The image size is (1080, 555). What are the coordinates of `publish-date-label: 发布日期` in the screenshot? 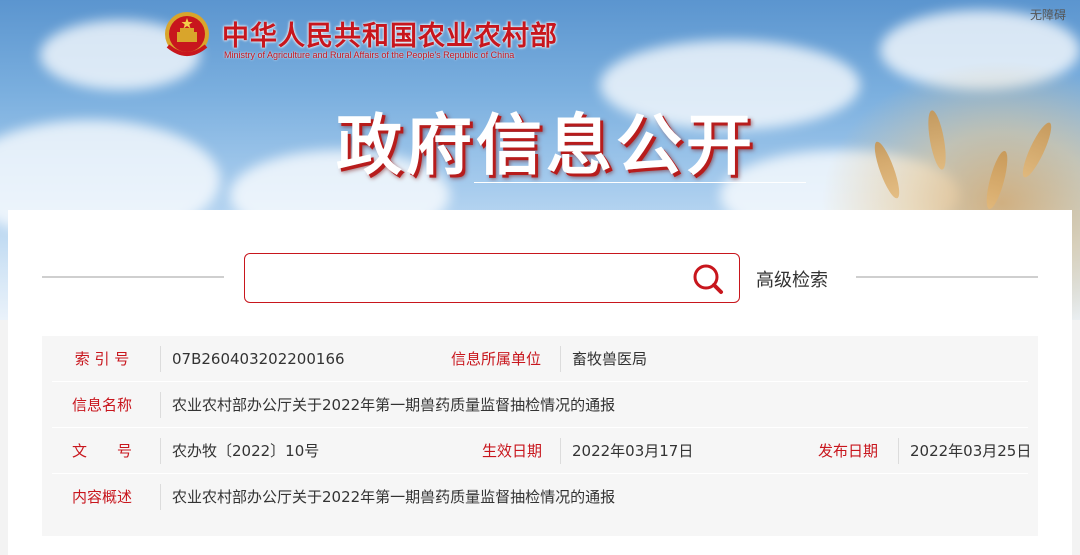 It's located at (847, 451).